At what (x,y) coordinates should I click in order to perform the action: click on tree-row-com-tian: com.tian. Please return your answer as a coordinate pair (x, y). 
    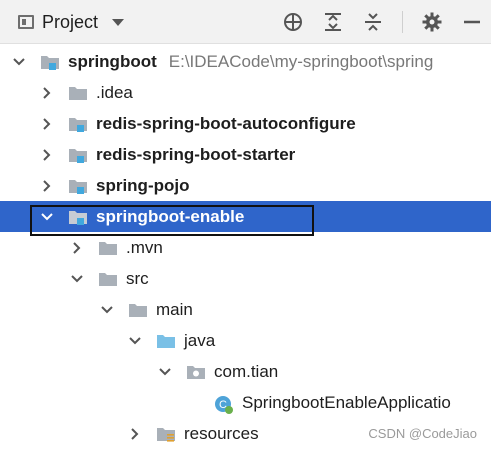
    Looking at the image, I should click on (245, 371).